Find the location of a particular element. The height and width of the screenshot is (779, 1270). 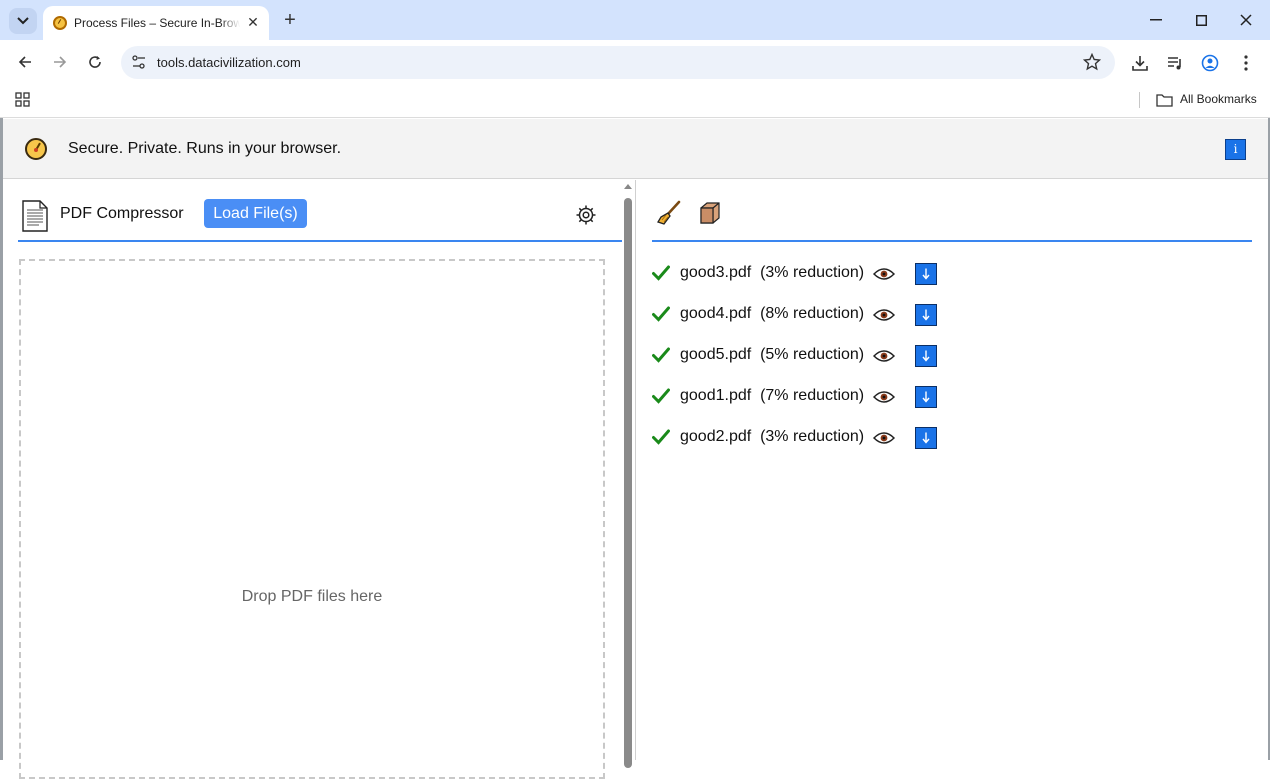

file-name: good5.pdf is located at coordinates (716, 354).